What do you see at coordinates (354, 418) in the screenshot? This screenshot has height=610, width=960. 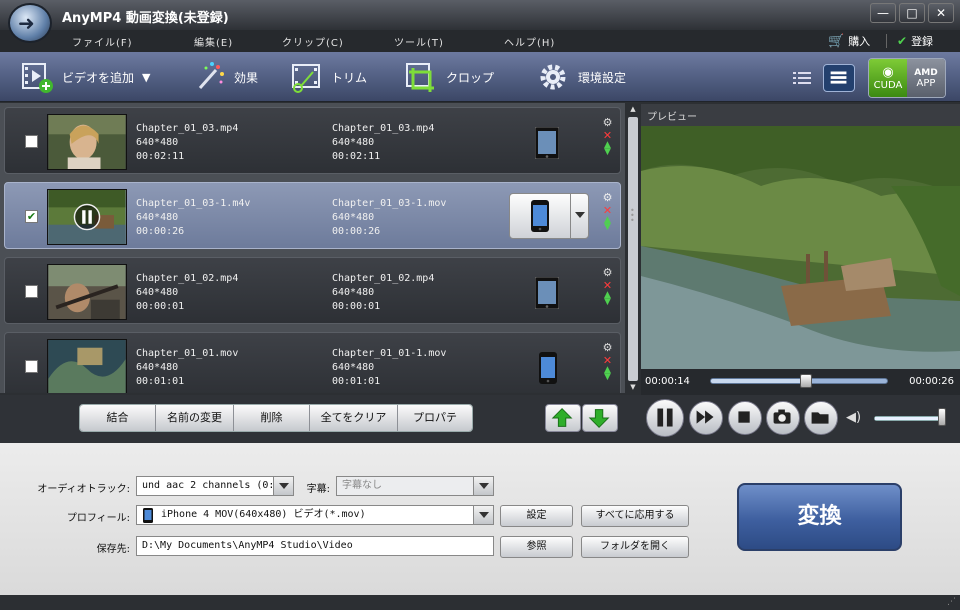 I see `clear-all-button: 全てをクリア` at bounding box center [354, 418].